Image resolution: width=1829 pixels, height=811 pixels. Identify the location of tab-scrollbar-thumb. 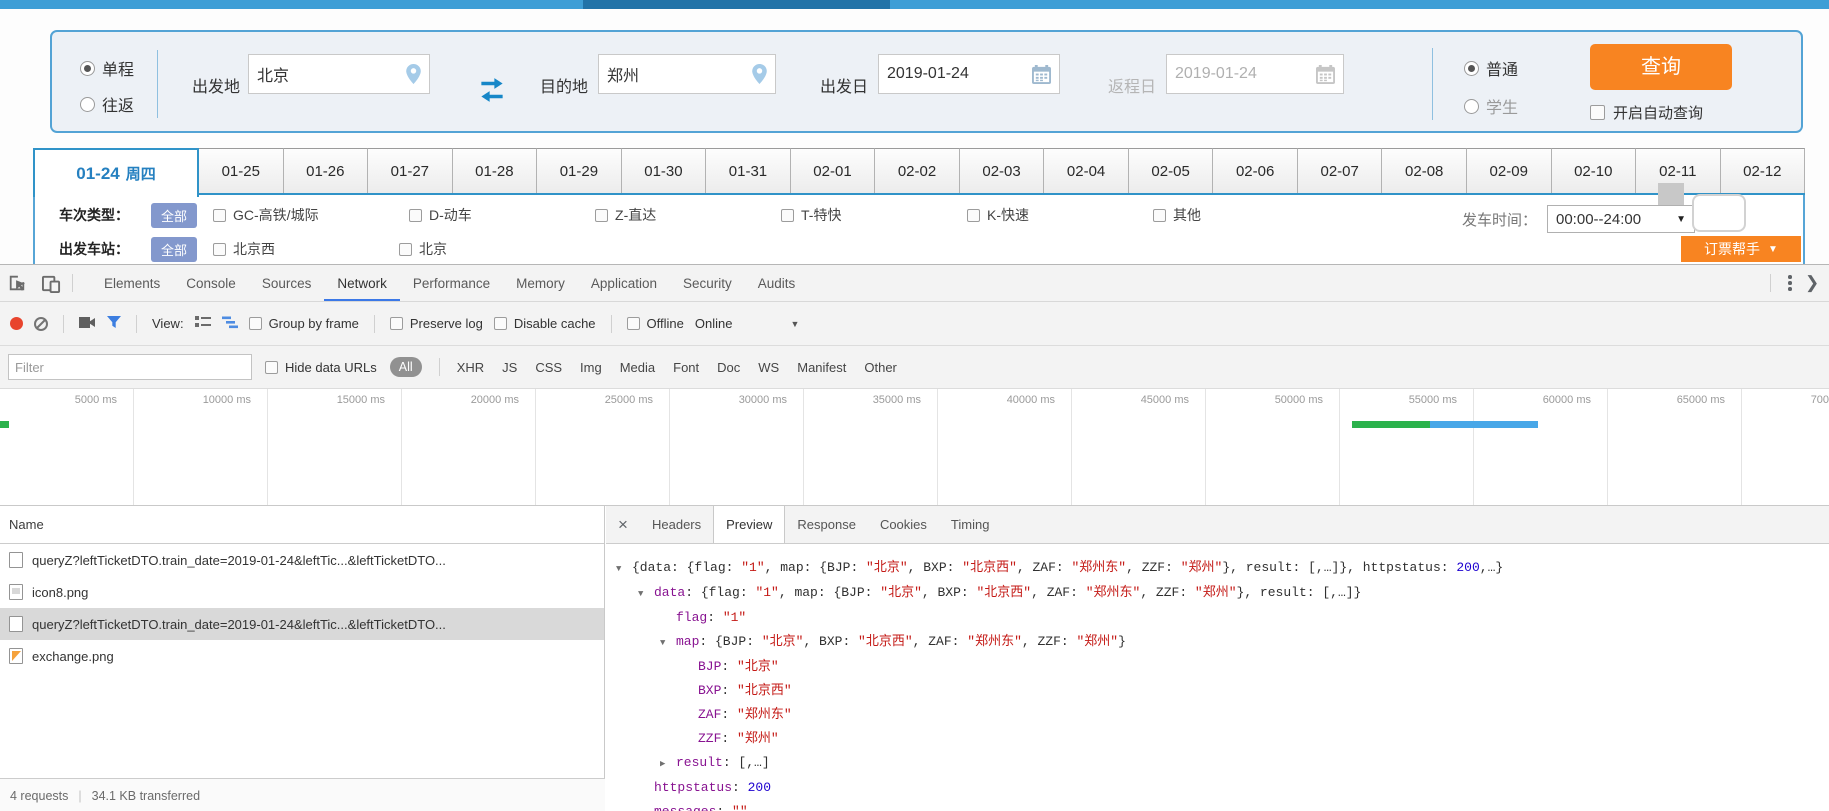
(1671, 194).